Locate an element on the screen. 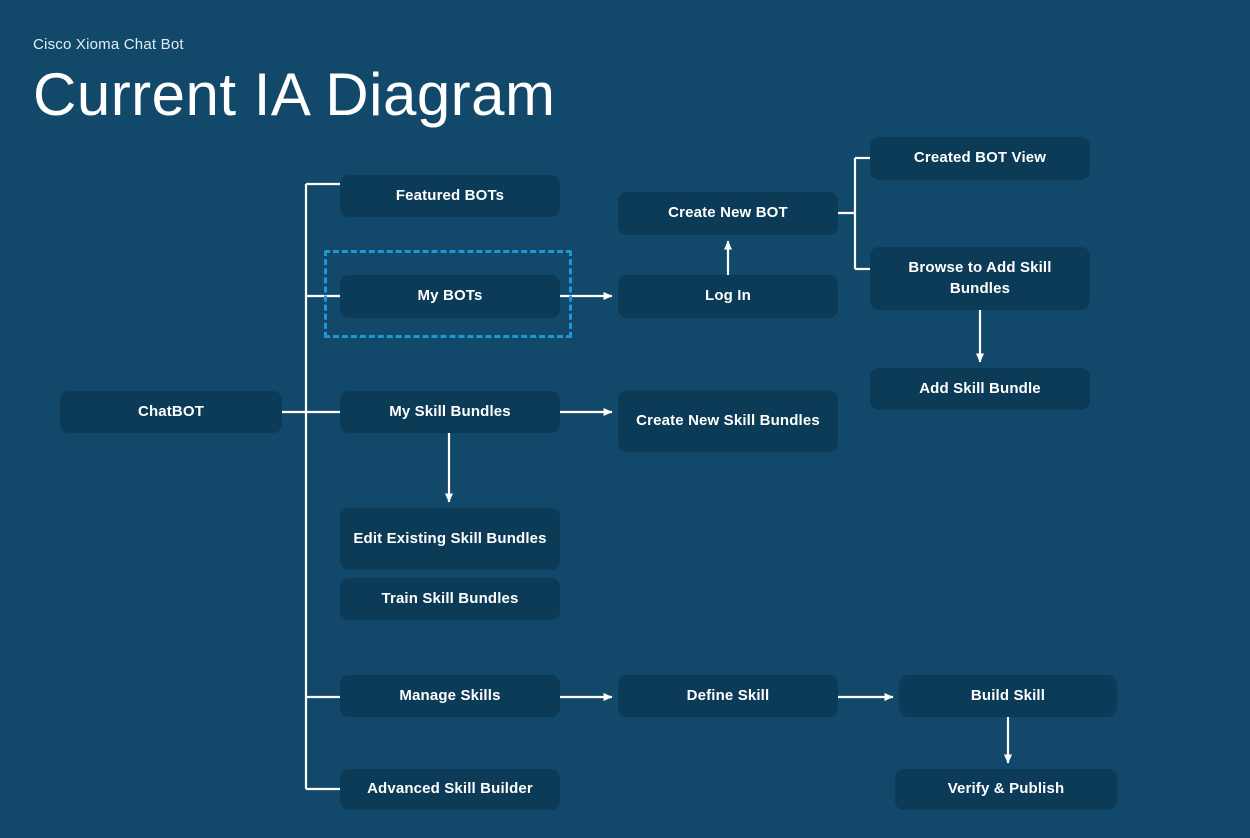 The height and width of the screenshot is (838, 1250). node-train-skill-bundles: Train Skill Bundles is located at coordinates (450, 599).